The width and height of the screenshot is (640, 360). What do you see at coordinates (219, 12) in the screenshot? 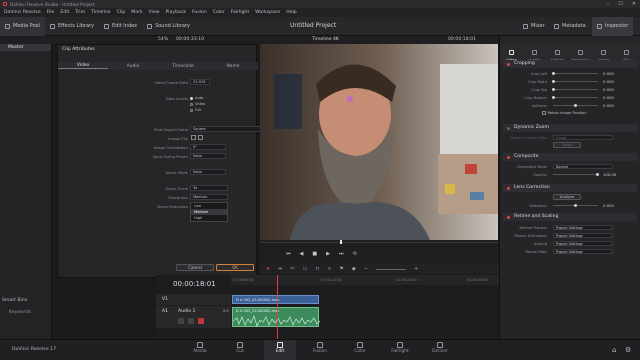
I see `menu-item-color: Color` at bounding box center [219, 12].